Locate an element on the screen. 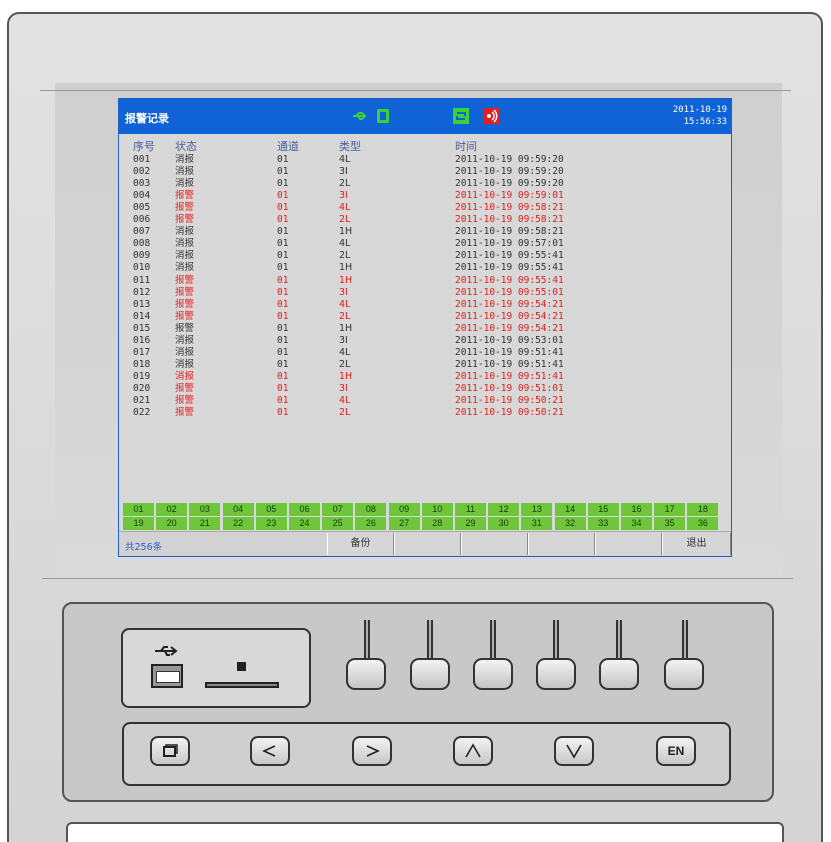 This screenshot has height=842, width=831. channel-cell: 15 is located at coordinates (603, 509).